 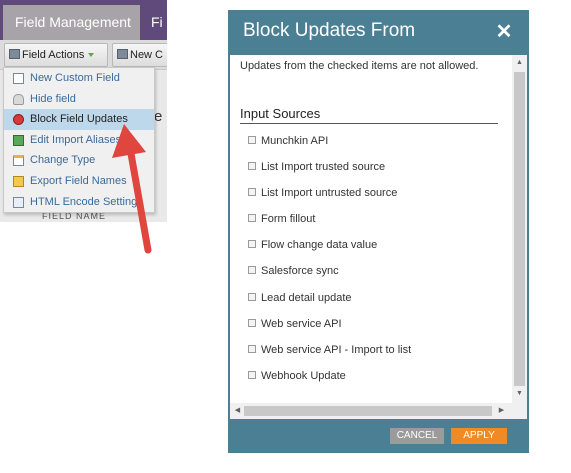 I want to click on option-label: Webhook Update, so click(x=303, y=376).